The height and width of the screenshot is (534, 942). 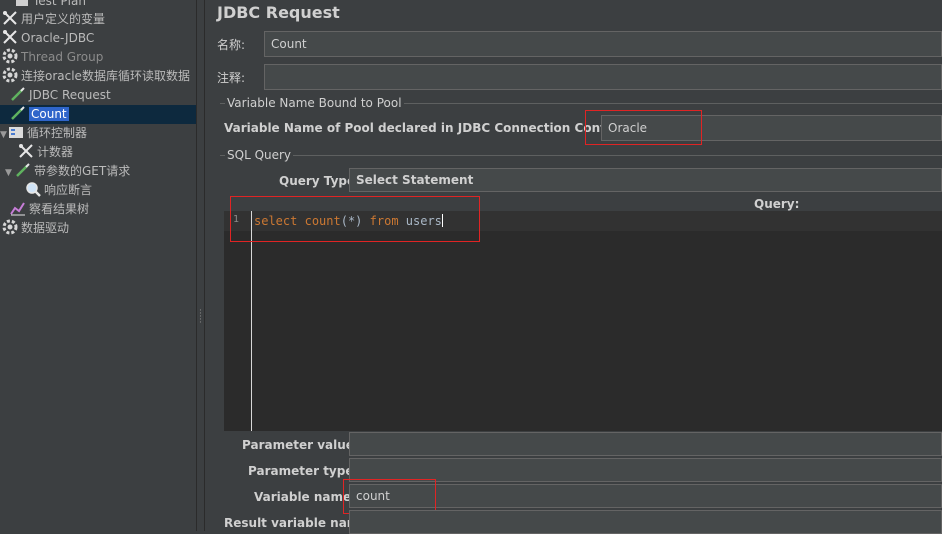 I want to click on query-label: Query:, so click(x=777, y=204).